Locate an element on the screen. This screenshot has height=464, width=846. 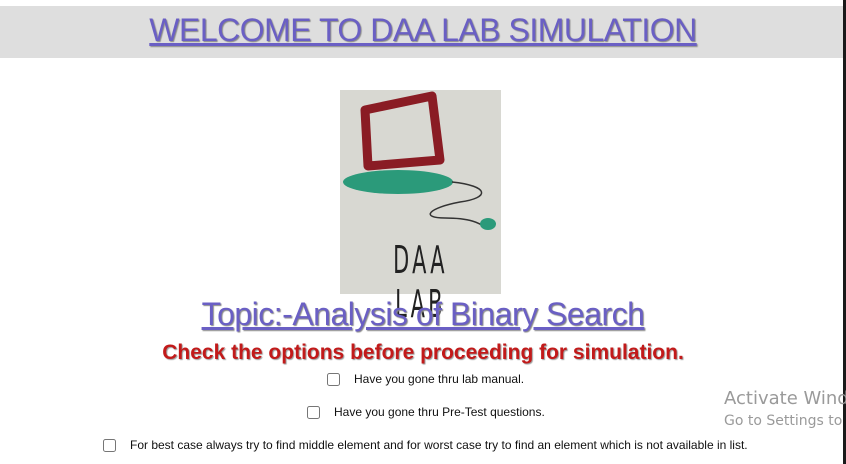
activation-watermark-line2: Go to Settings to a is located at coordinates (785, 421).